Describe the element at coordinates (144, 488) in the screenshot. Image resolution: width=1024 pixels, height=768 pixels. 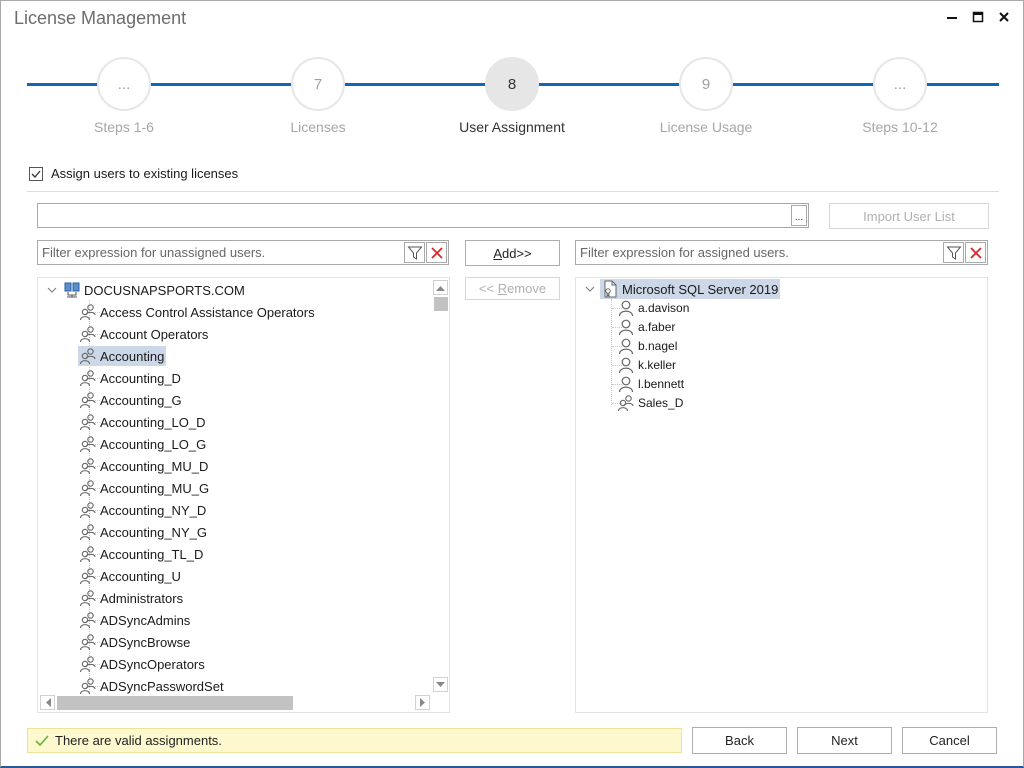
I see `tree-item: Accounting_MU_G` at that location.